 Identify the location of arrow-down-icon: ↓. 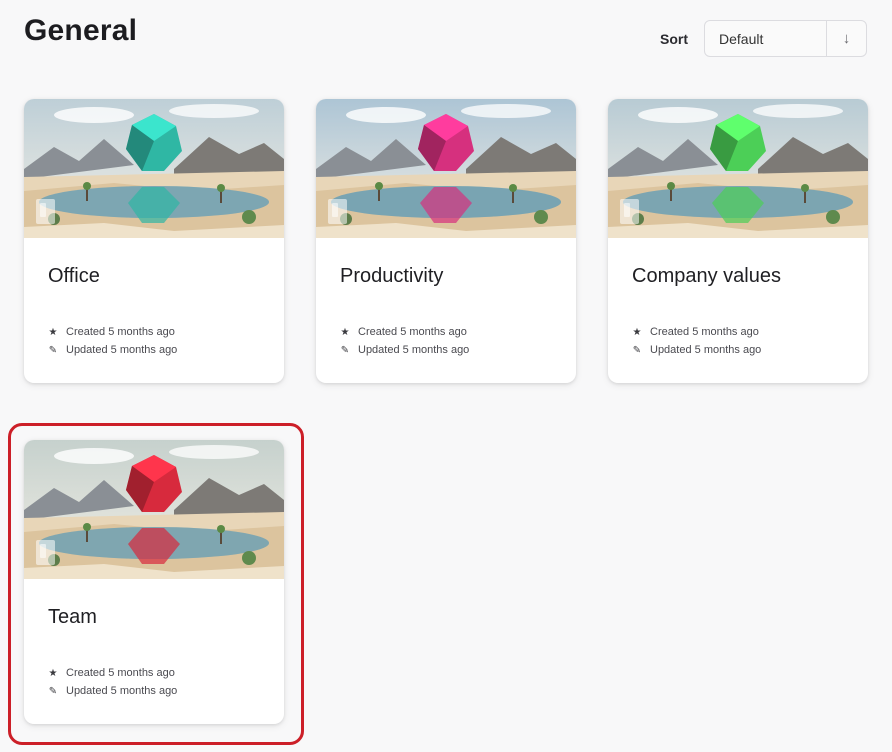
(846, 38).